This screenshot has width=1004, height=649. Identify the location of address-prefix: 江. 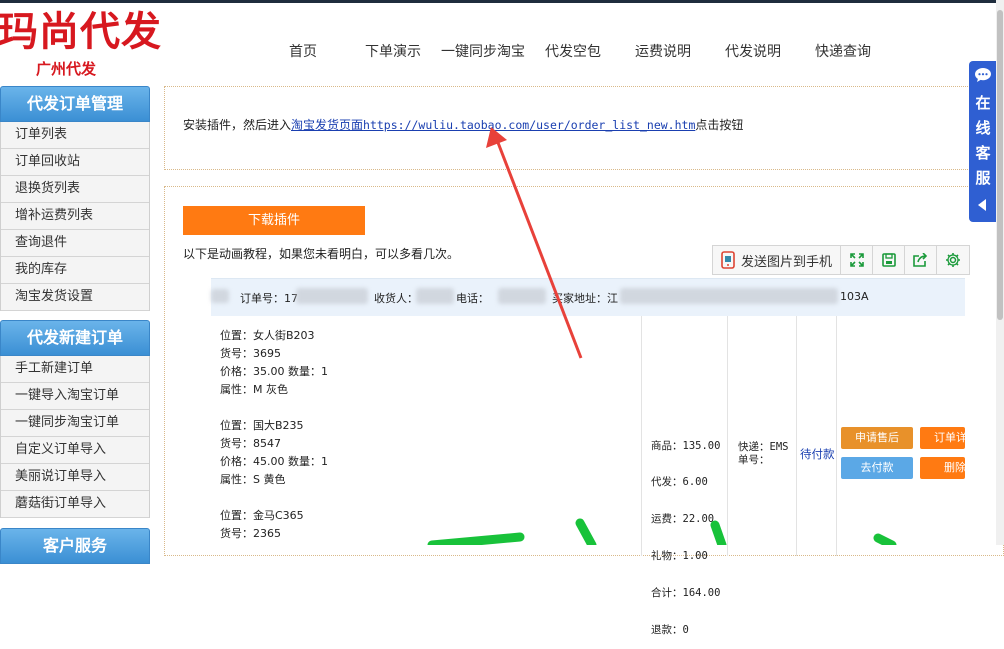
(612, 298).